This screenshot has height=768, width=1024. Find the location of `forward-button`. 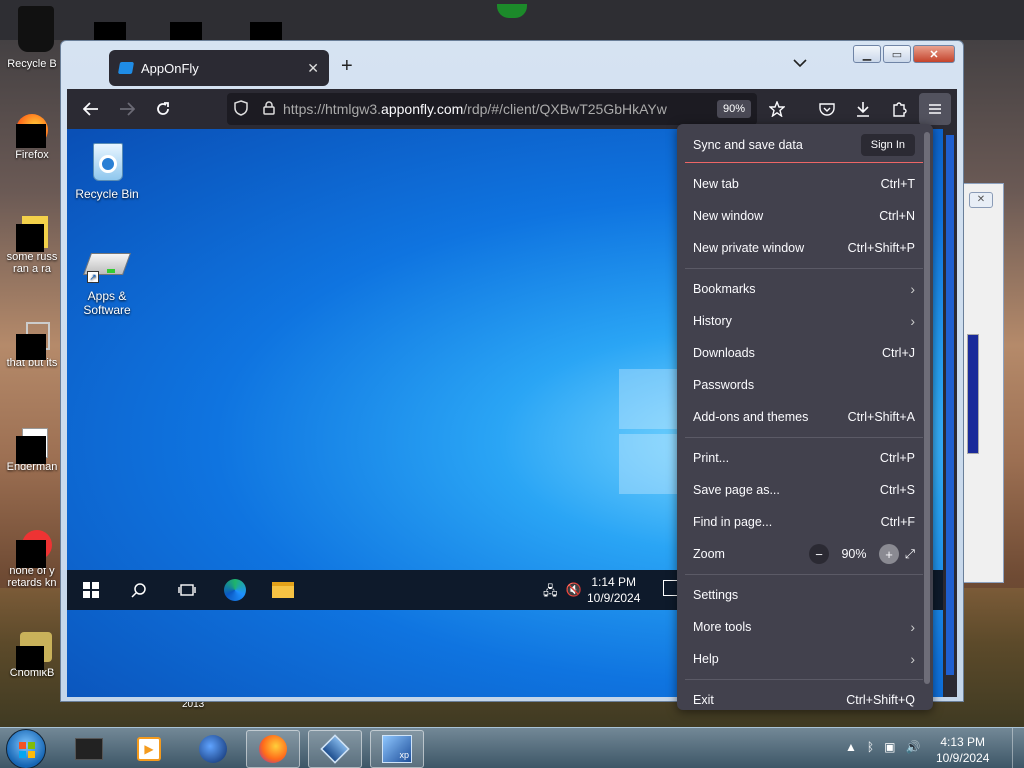

forward-button is located at coordinates (127, 109).